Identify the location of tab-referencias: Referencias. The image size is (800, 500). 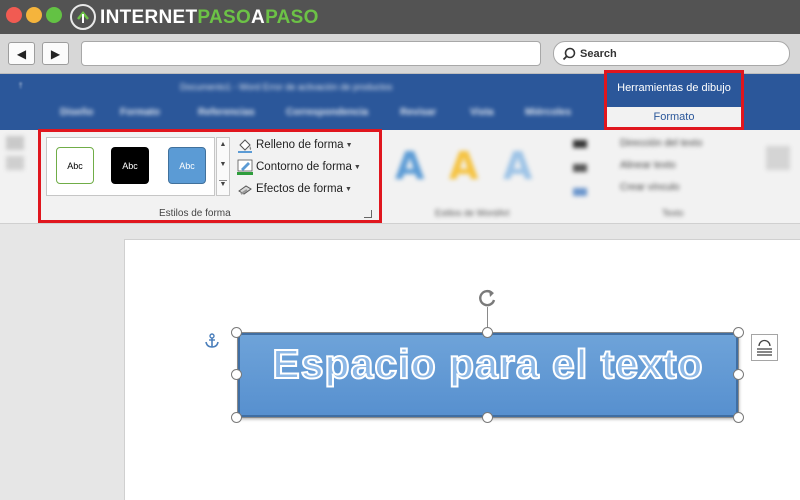
(226, 112).